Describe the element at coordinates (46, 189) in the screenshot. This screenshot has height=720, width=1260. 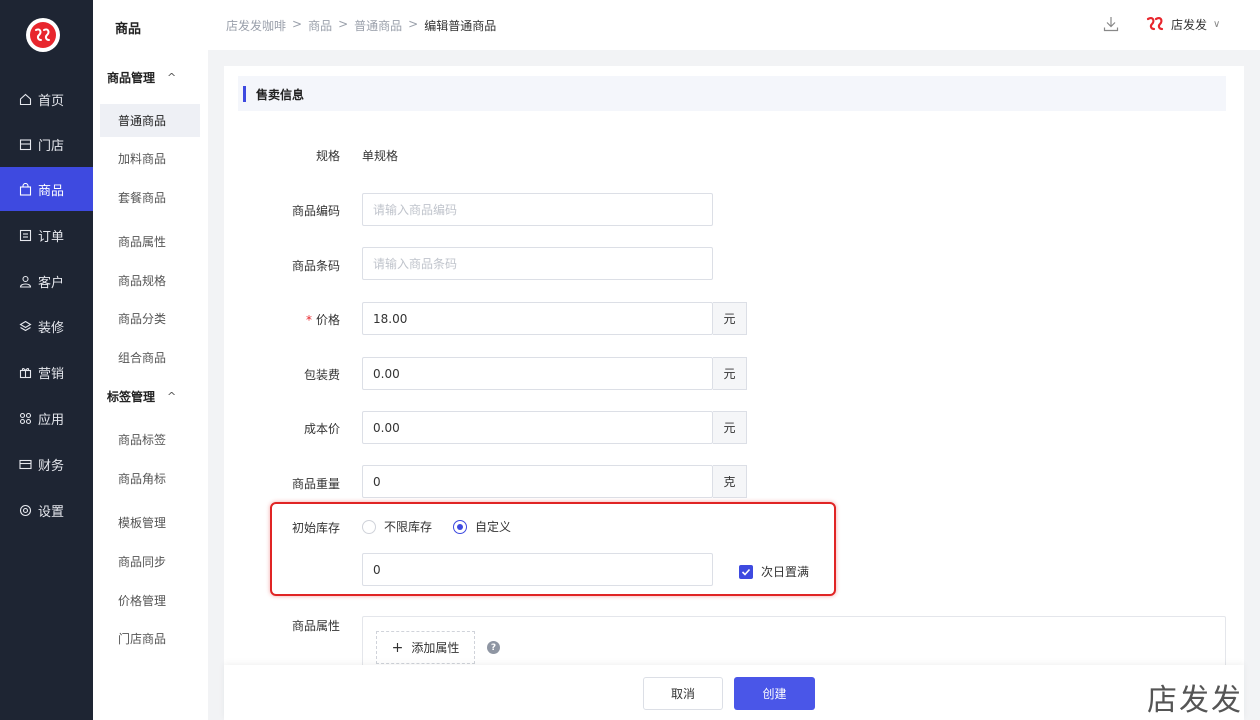
I see `nav-item-goods: 商品` at that location.